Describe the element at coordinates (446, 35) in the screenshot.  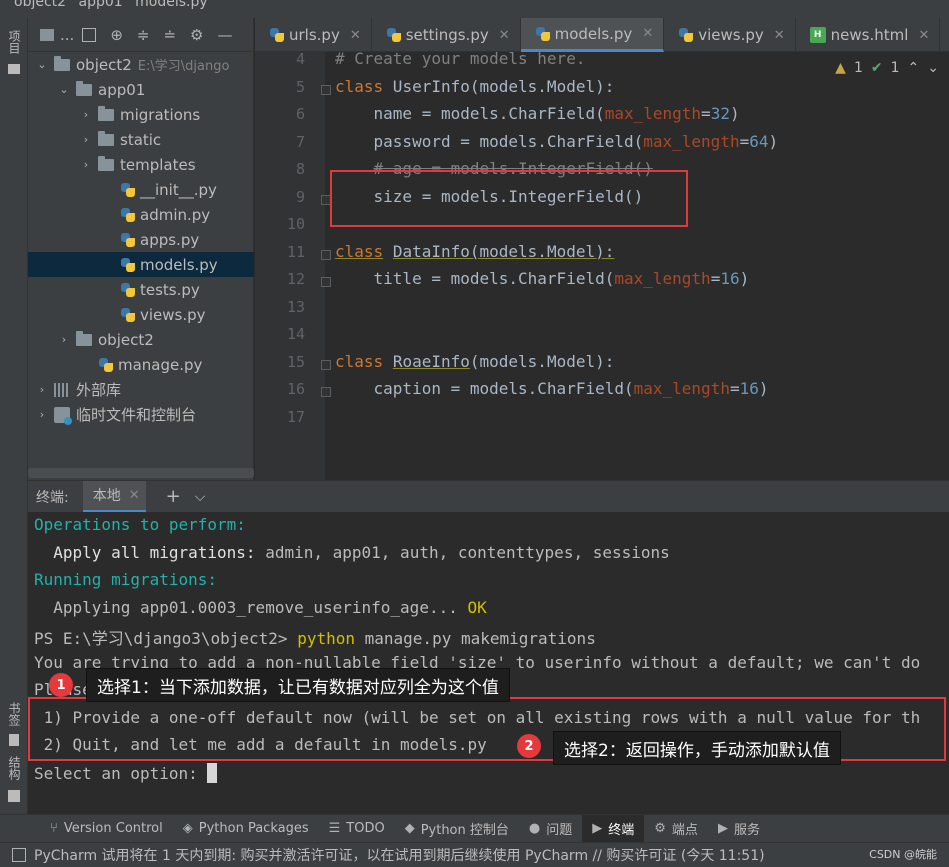
I see `tab-settings-py: settings.py ✕` at that location.